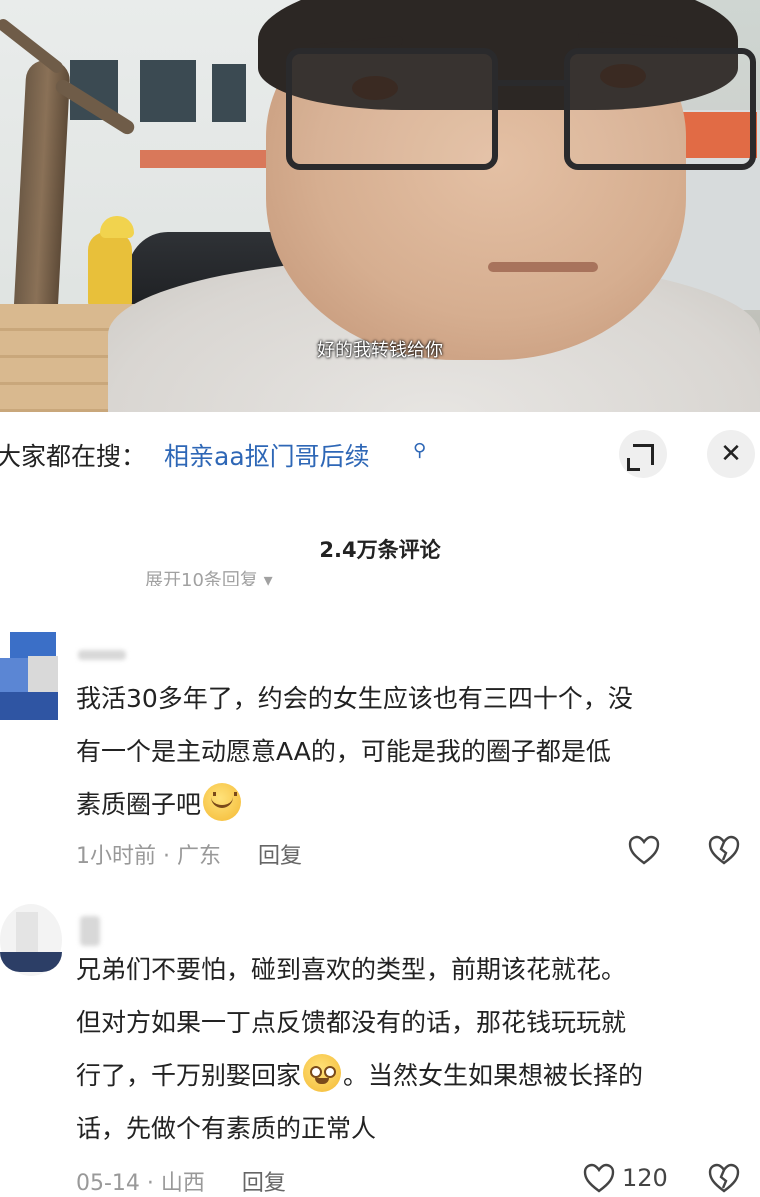 This screenshot has width=760, height=1197. I want to click on expand-replies-label: 展开10条回复, so click(201, 578).